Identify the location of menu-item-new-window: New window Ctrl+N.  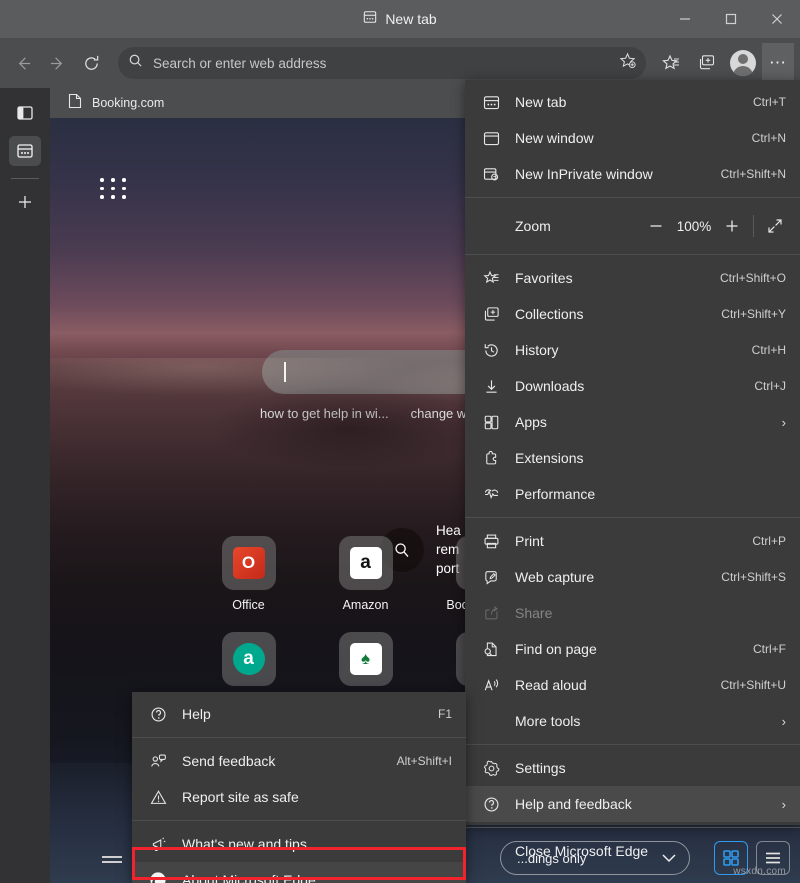
(632, 138).